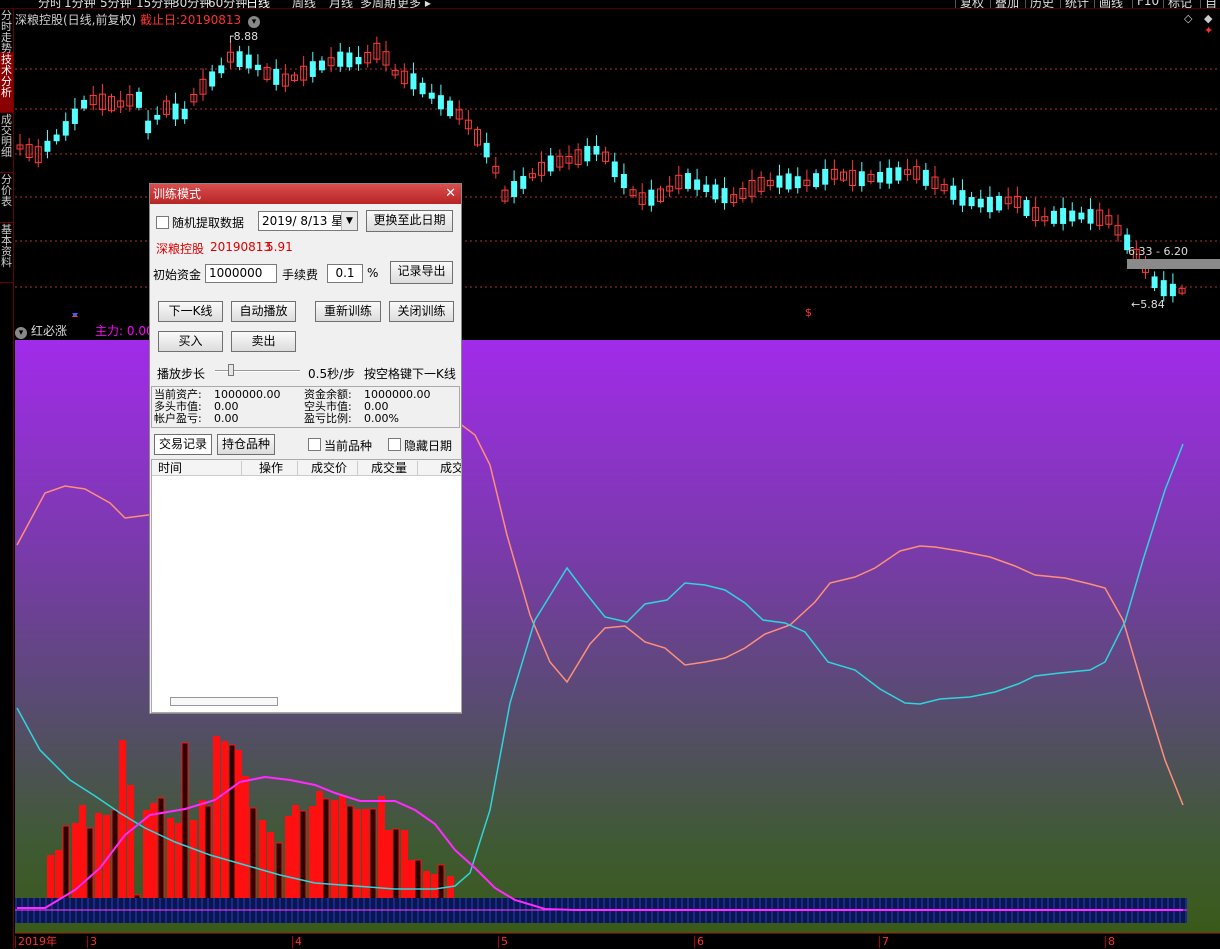 The image size is (1220, 949). Describe the element at coordinates (241, 247) in the screenshot. I see `stock-line-date: 20190813` at that location.